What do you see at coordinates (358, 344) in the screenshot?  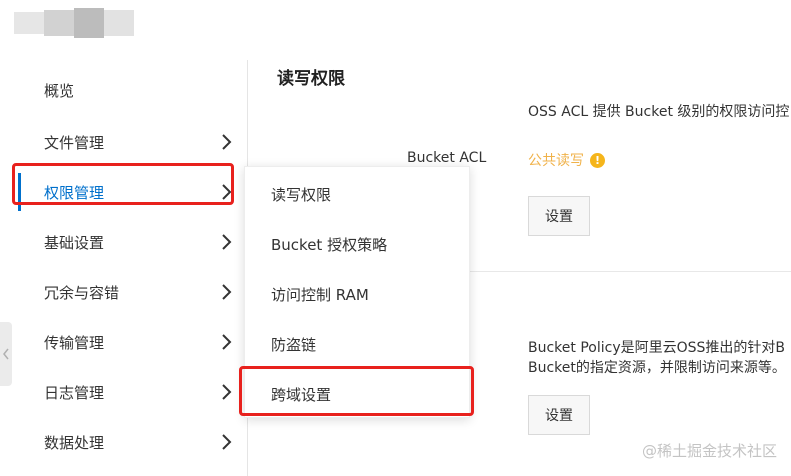 I see `submenu-item-hotlink-protection: 防盗链` at bounding box center [358, 344].